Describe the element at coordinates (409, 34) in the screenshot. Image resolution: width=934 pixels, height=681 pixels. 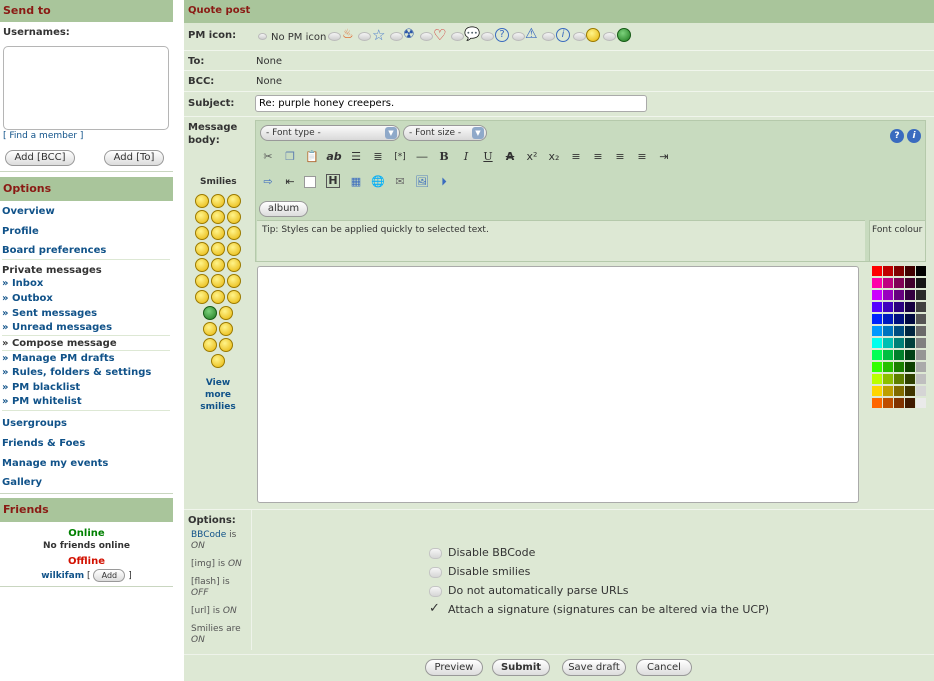
I see `radioactive-icon: ☢` at that location.